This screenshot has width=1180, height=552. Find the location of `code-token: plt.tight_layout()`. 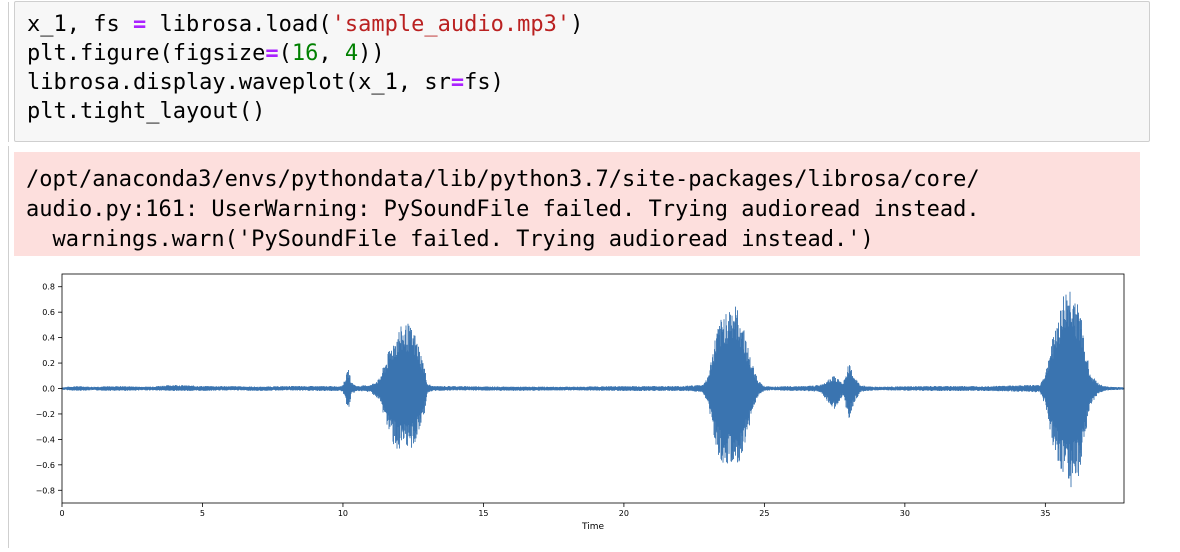

code-token: plt.tight_layout() is located at coordinates (146, 111).